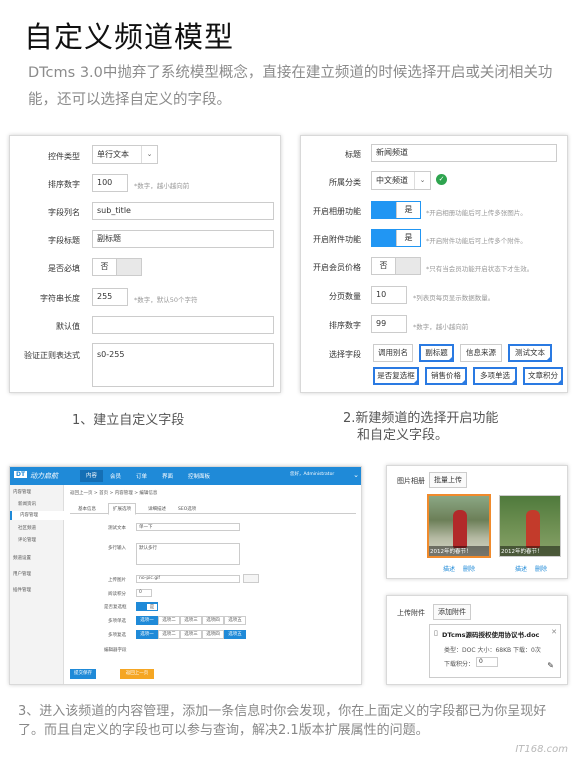  I want to click on field-label: 字段列名, so click(64, 212).